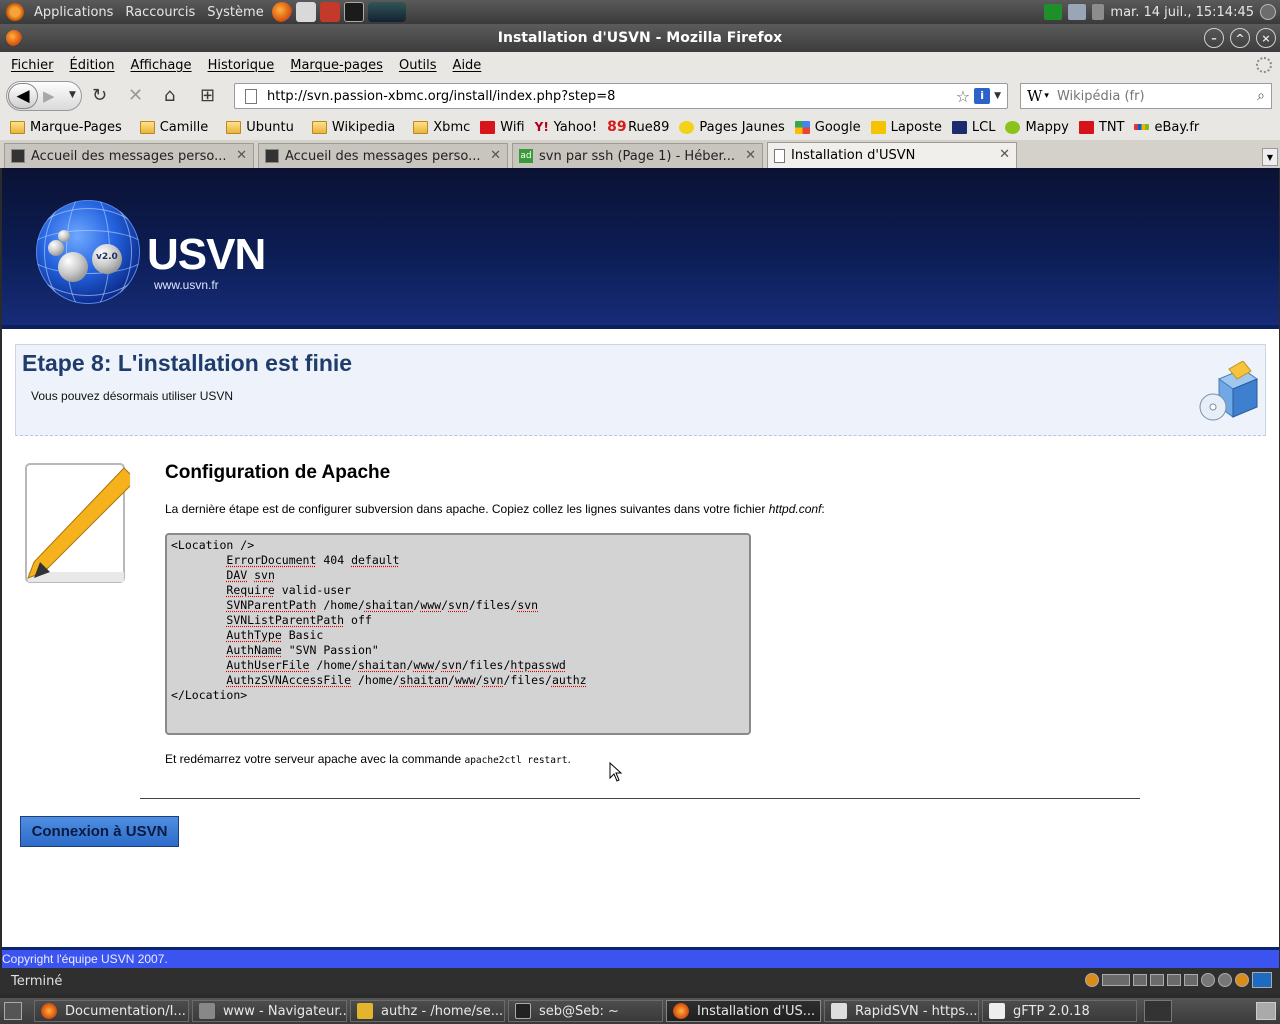 The width and height of the screenshot is (1280, 1024). I want to click on power-icon, so click(1268, 12).